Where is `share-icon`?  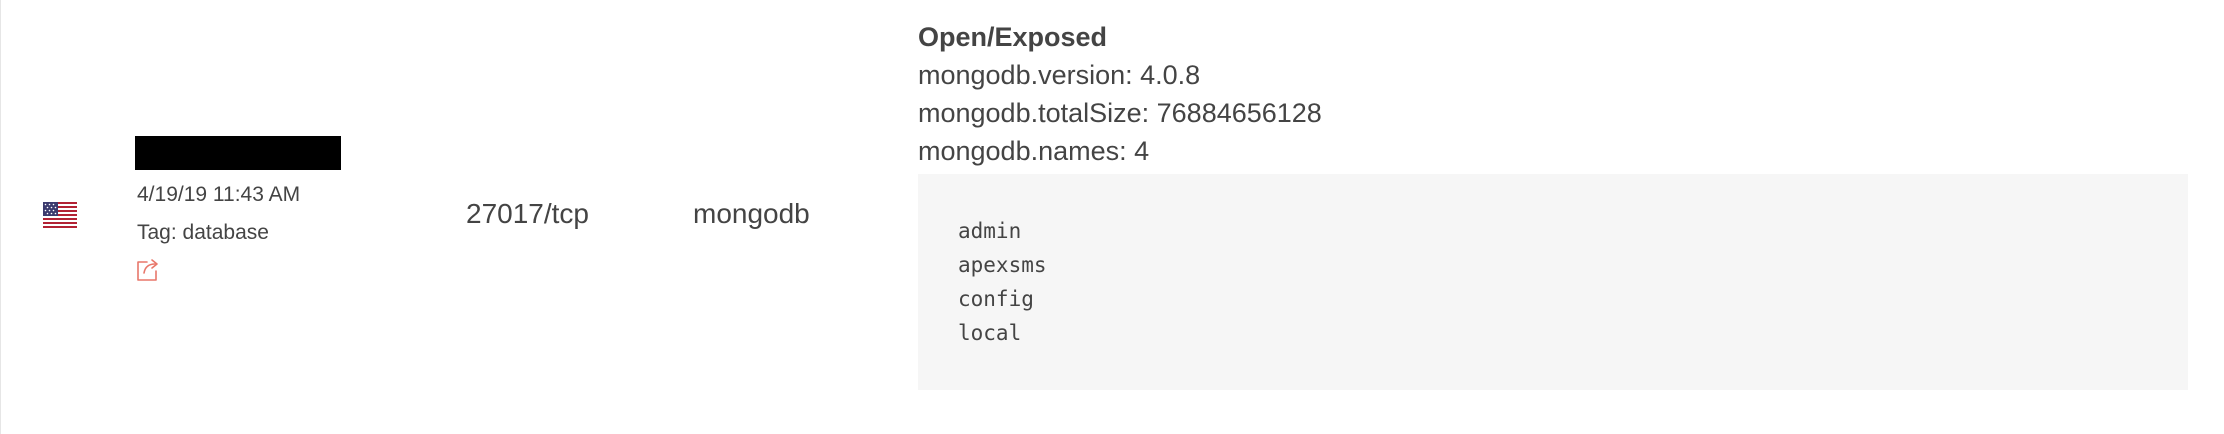 share-icon is located at coordinates (149, 269).